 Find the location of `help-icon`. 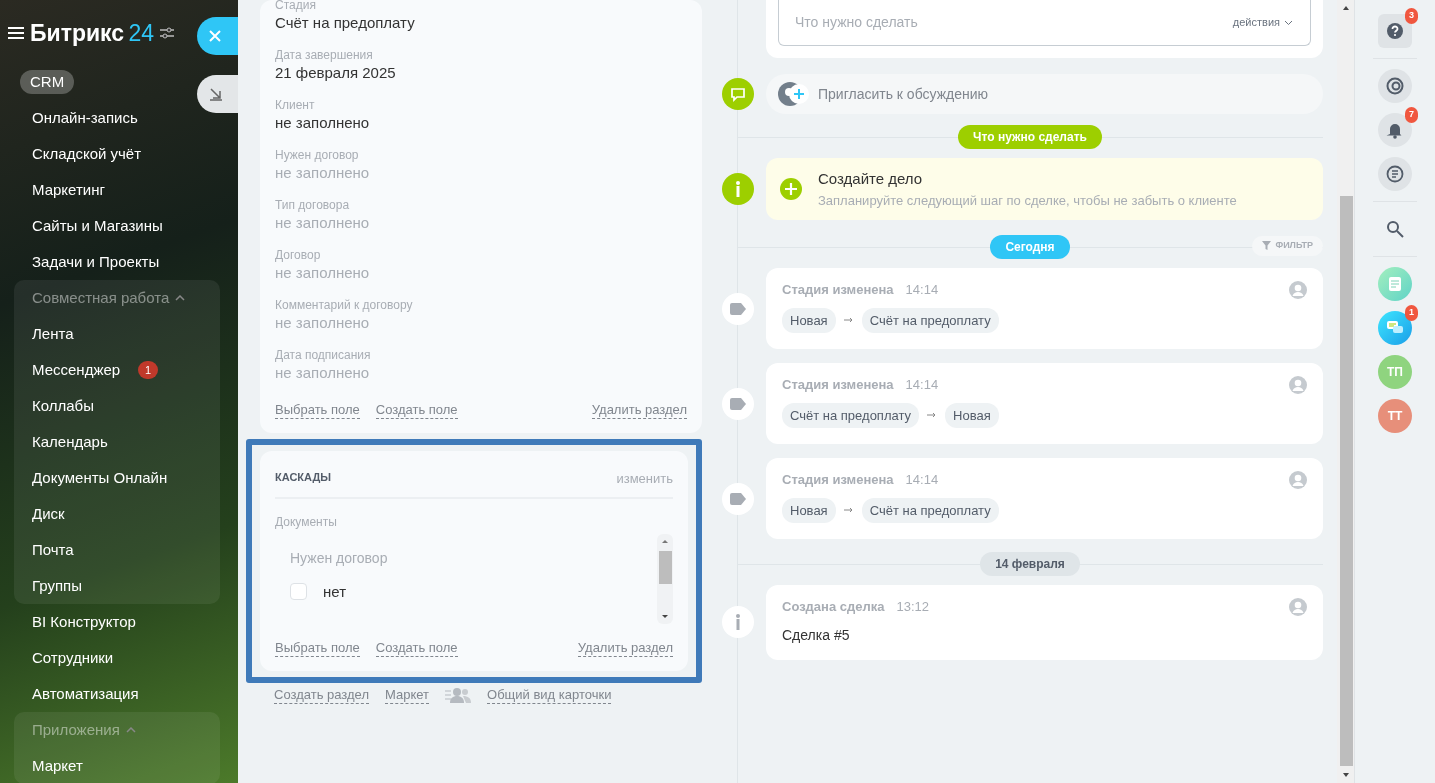

help-icon is located at coordinates (1395, 31).